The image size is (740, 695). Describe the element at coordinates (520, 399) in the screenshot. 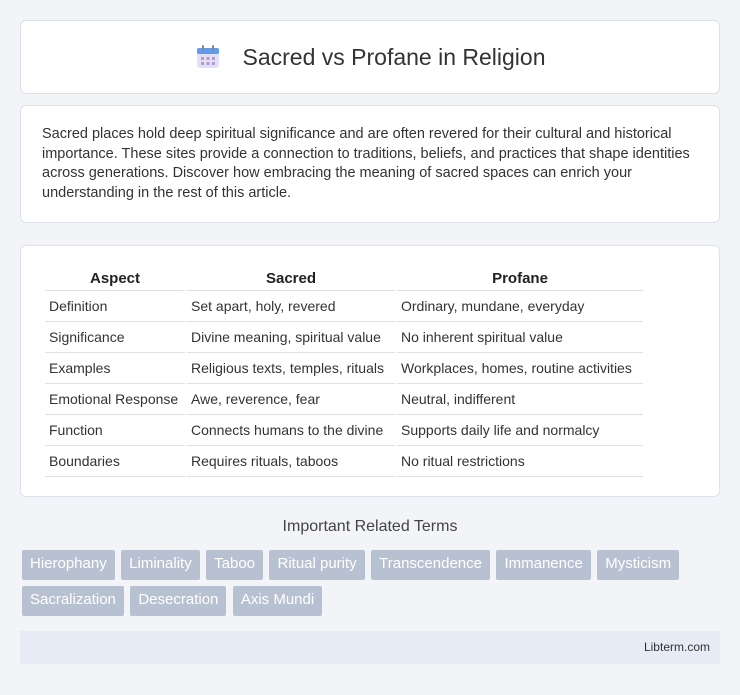

I see `table-cell: Neutral, indifferent` at that location.